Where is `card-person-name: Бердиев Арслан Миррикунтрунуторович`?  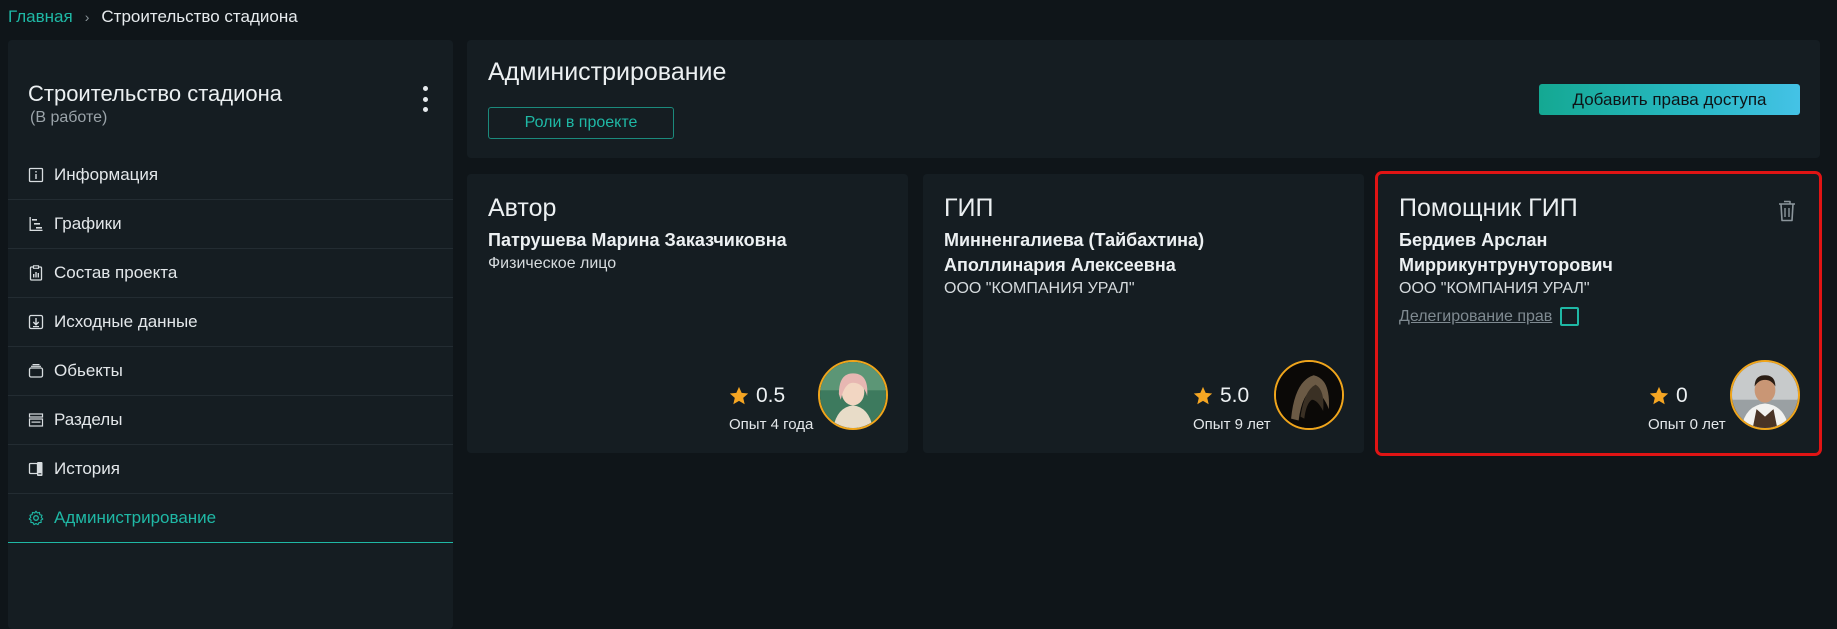
card-person-name: Бердиев Арслан Миррикунтрунуторович is located at coordinates (1506, 252).